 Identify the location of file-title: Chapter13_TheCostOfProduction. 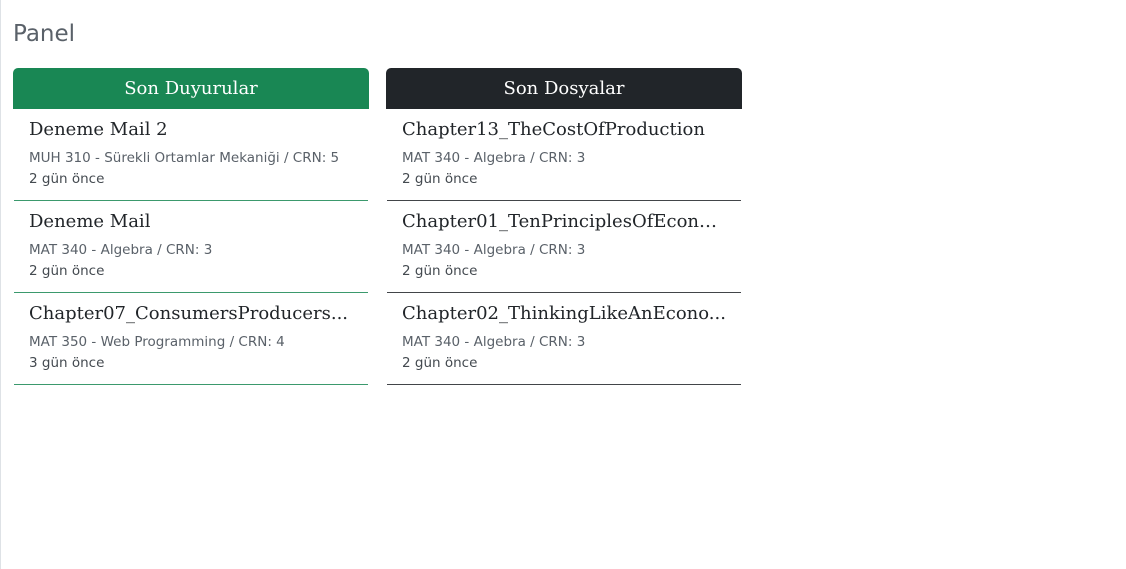
(564, 130).